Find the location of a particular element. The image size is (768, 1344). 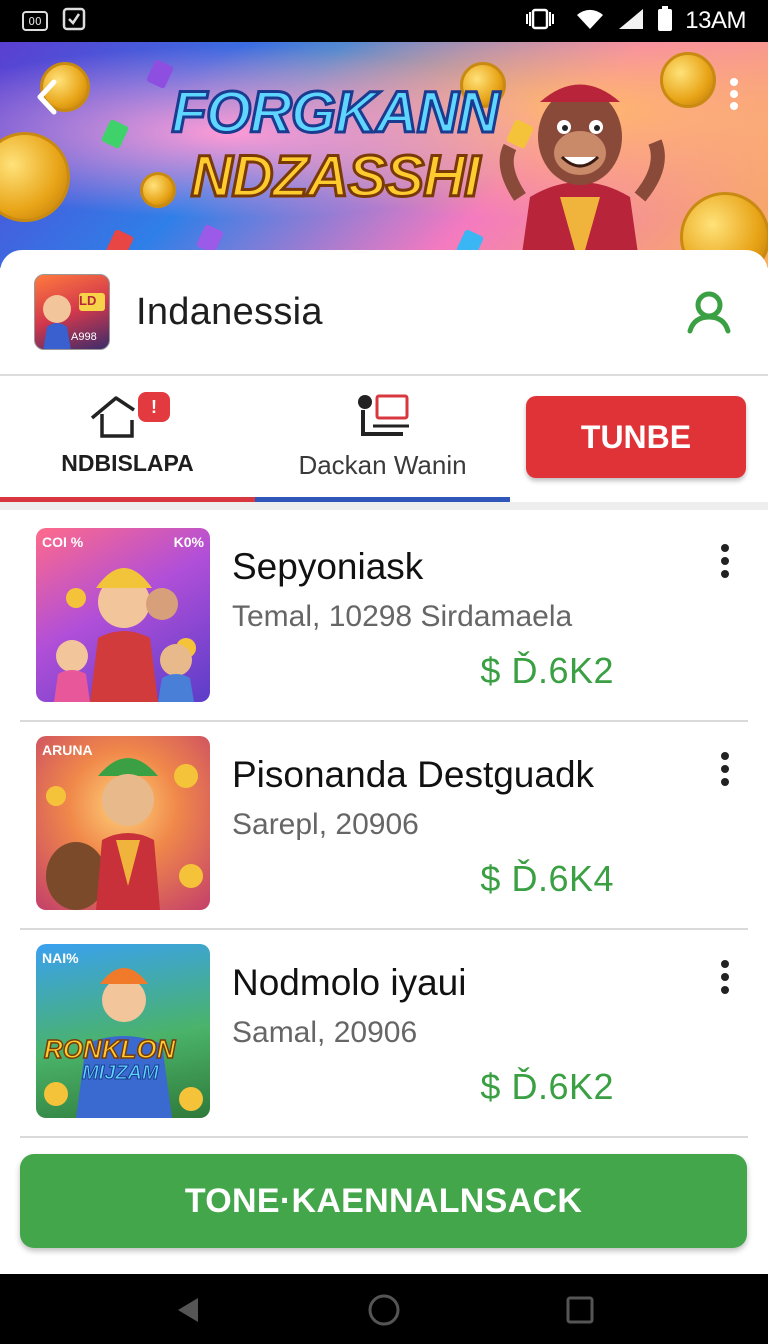

mascot-character-image is located at coordinates (582, 176).